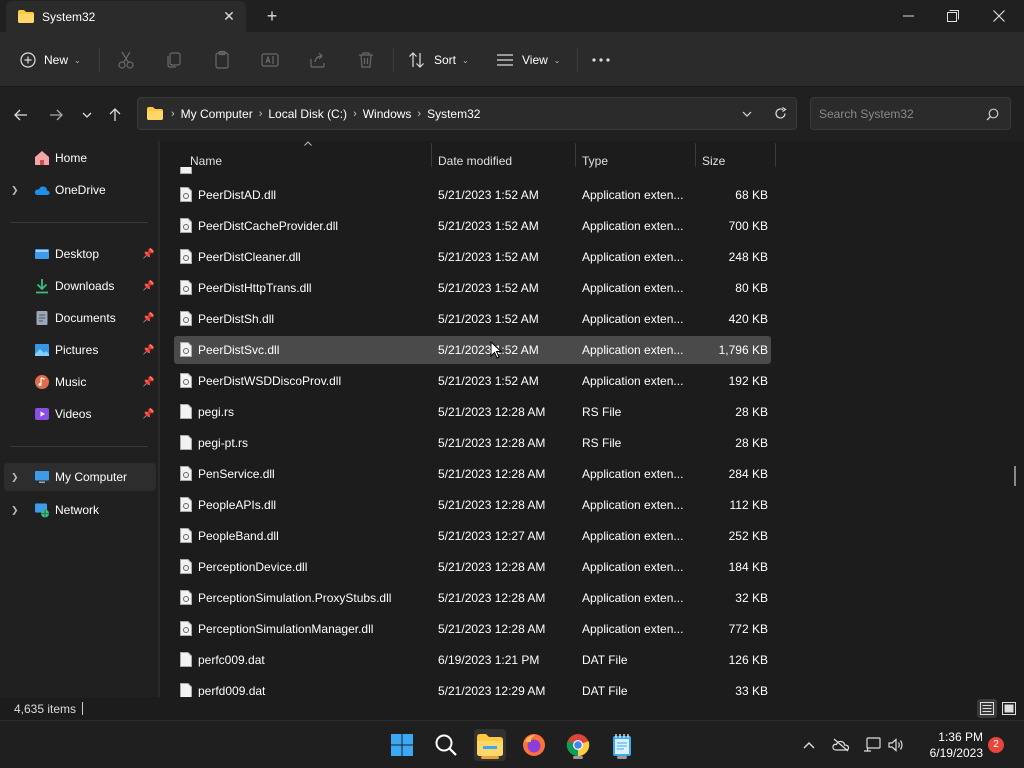 The width and height of the screenshot is (1024, 768). I want to click on onedrive-tray-button, so click(841, 745).